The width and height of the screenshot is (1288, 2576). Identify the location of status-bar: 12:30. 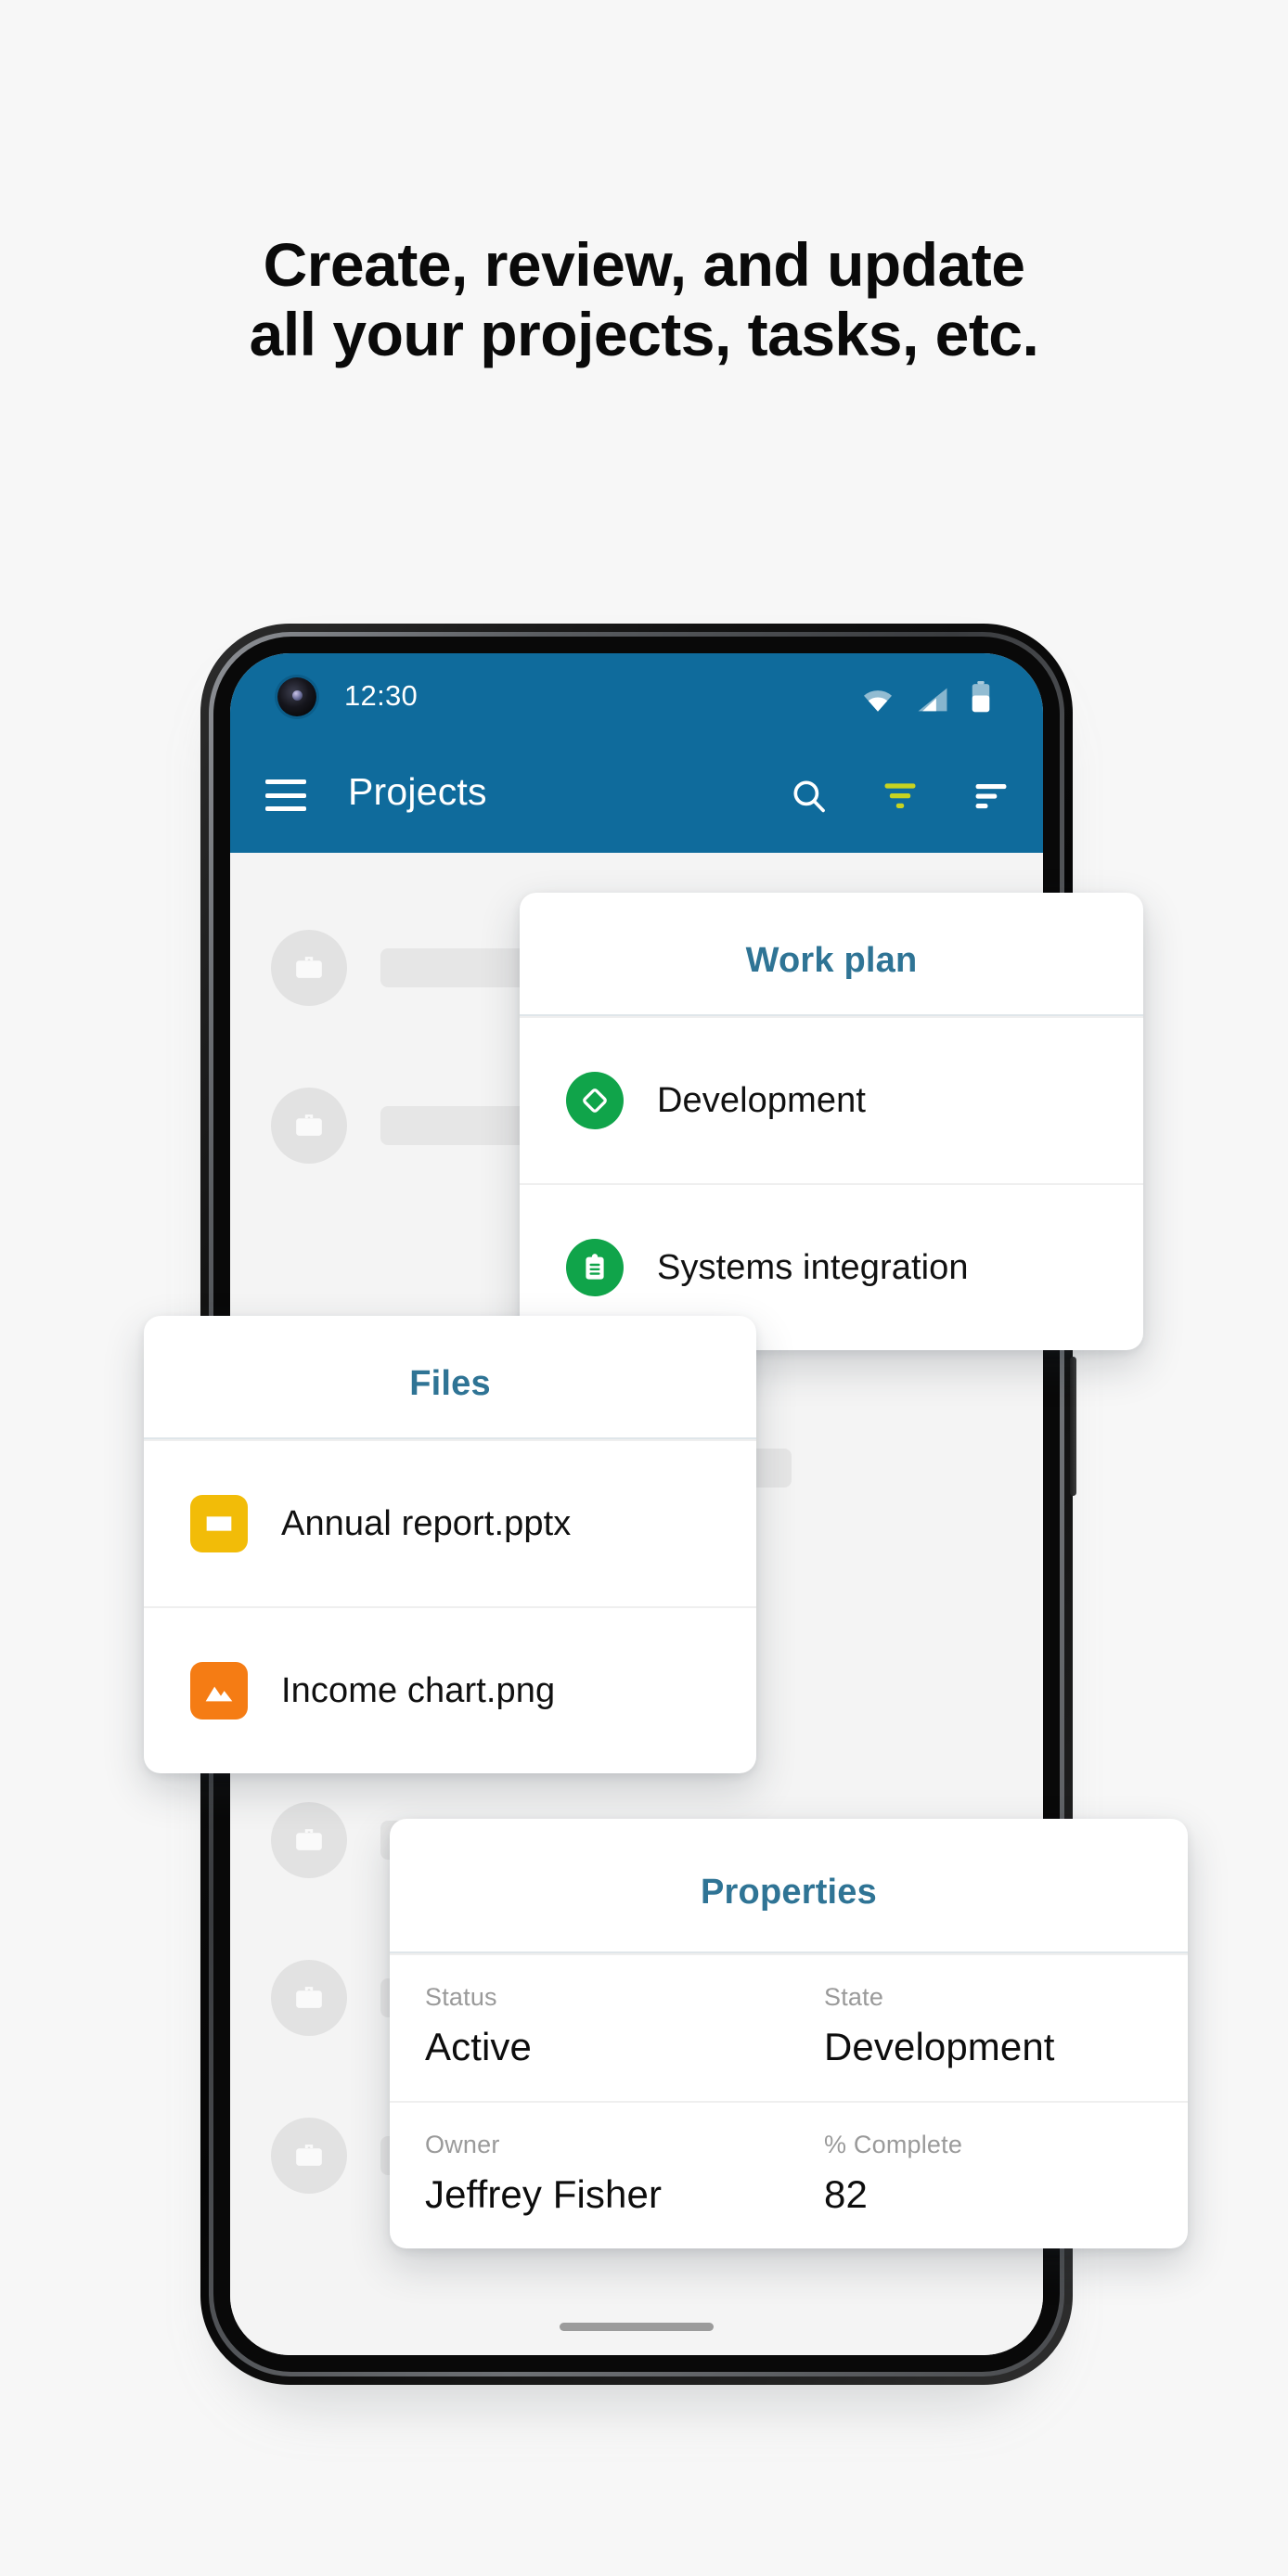
(636, 697).